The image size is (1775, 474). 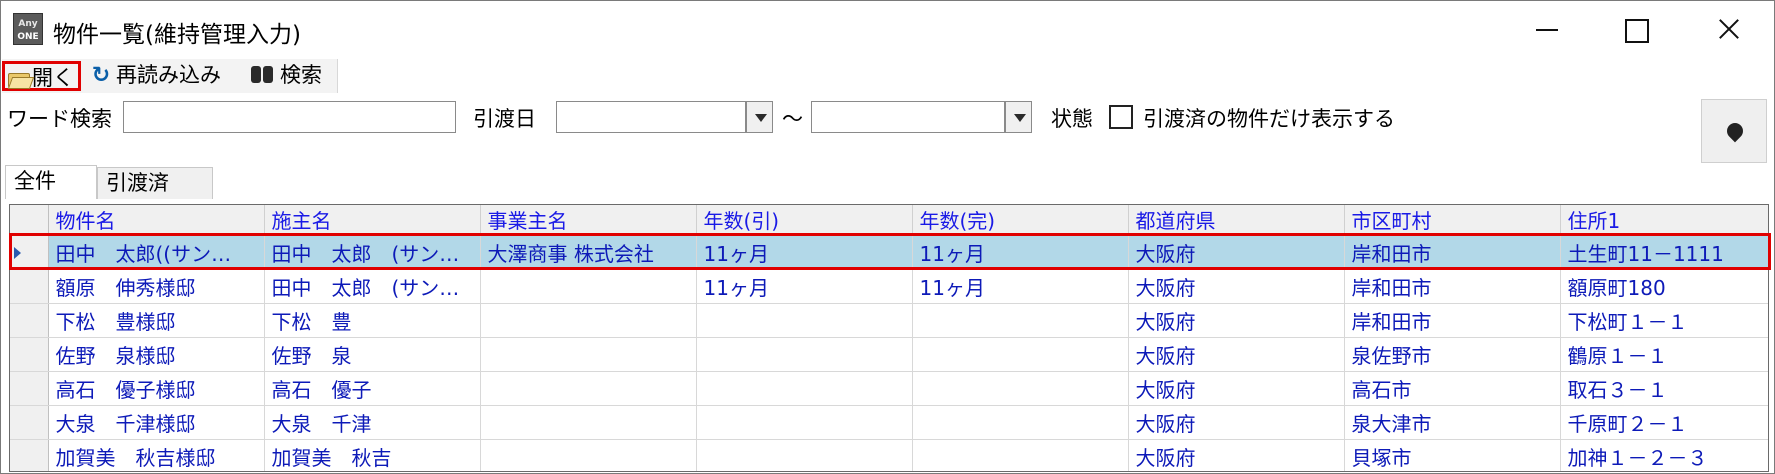 What do you see at coordinates (1020, 220) in the screenshot?
I see `column-header-years-completed: 年数(完)` at bounding box center [1020, 220].